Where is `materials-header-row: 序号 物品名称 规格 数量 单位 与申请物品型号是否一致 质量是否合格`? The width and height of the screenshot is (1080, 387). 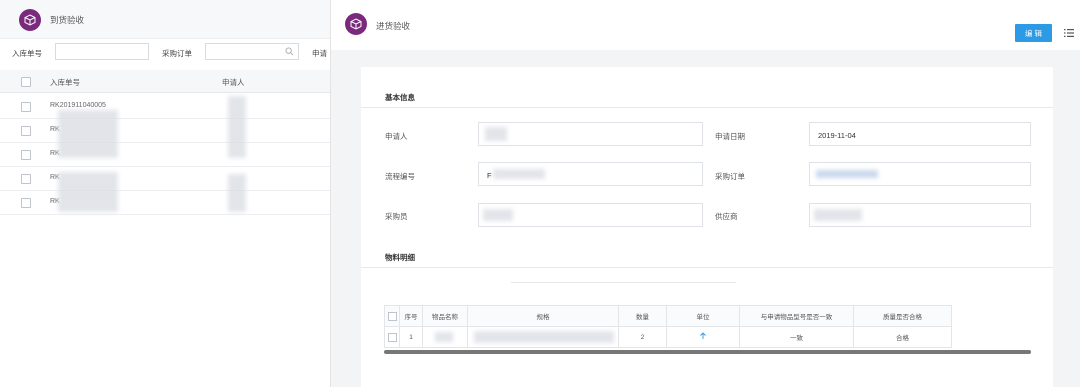
materials-header-row: 序号 物品名称 规格 数量 单位 与申请物品型号是否一致 质量是否合格 is located at coordinates (668, 316).